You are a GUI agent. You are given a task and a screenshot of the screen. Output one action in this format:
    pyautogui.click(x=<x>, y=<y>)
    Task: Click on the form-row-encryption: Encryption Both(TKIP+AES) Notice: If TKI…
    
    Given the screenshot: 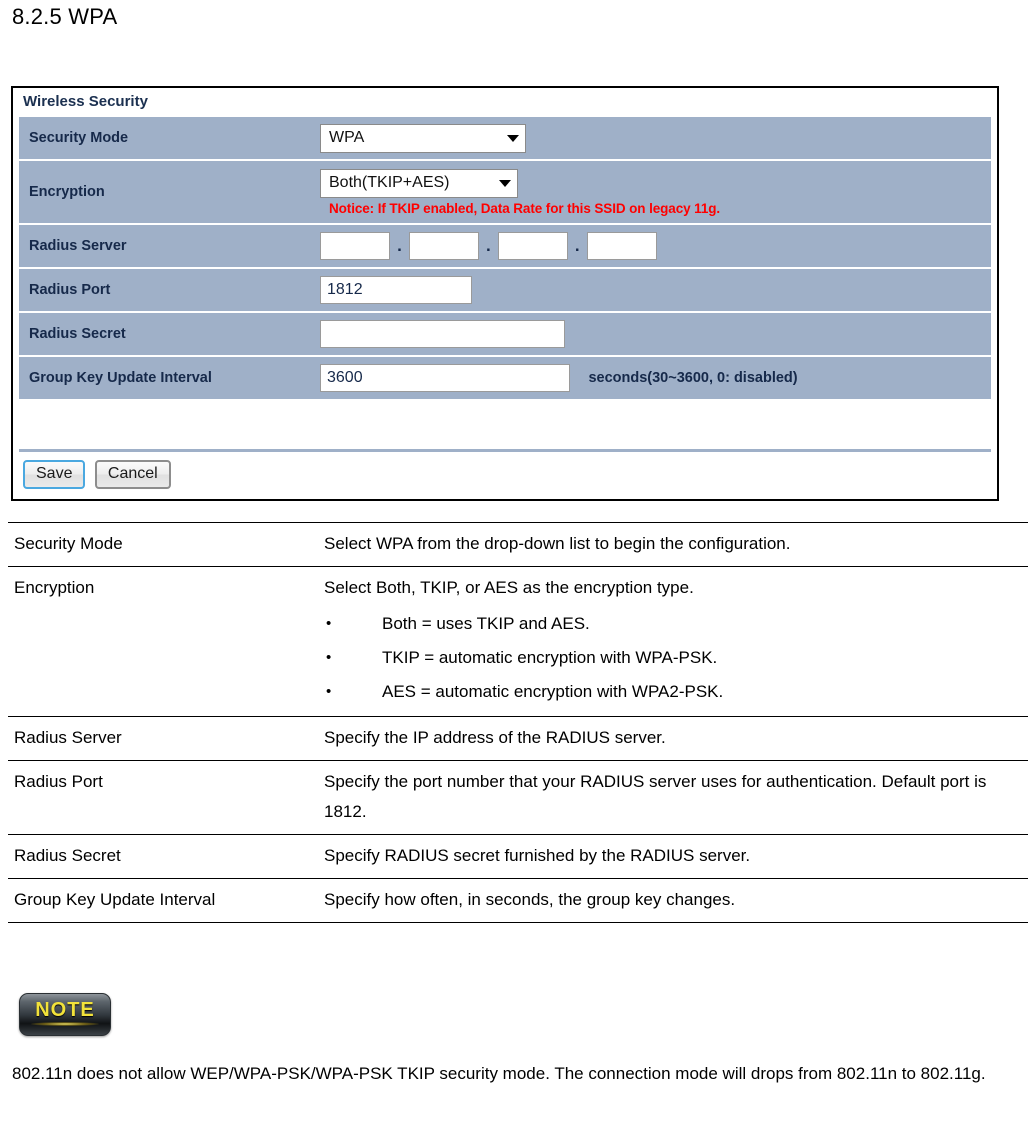 What is the action you would take?
    pyautogui.click(x=505, y=192)
    